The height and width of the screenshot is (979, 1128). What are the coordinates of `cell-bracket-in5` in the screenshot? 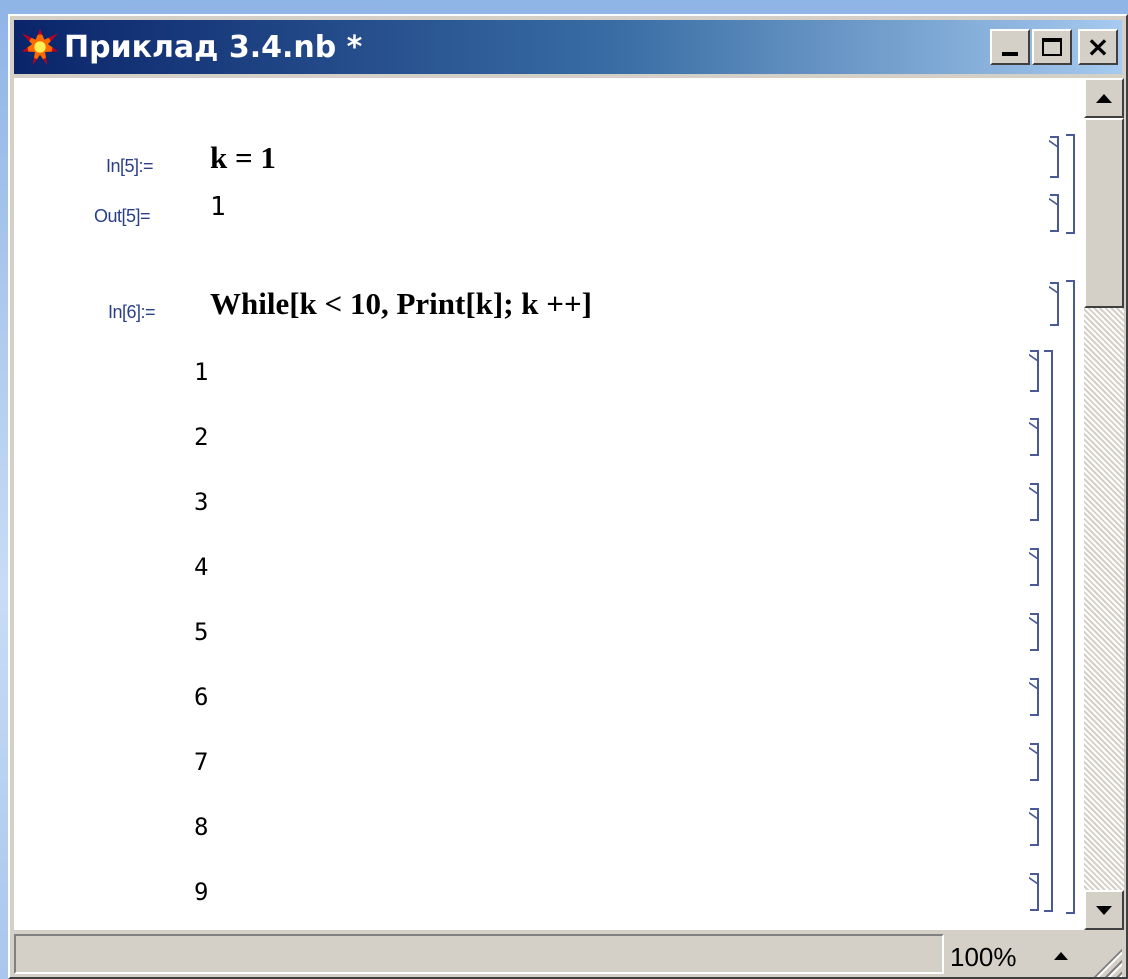 It's located at (1054, 157).